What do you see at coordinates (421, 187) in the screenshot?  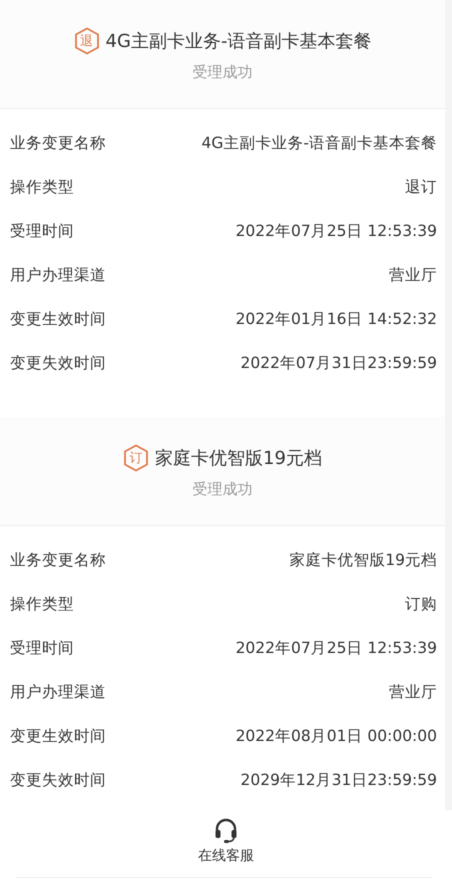 I see `field-value: 退订` at bounding box center [421, 187].